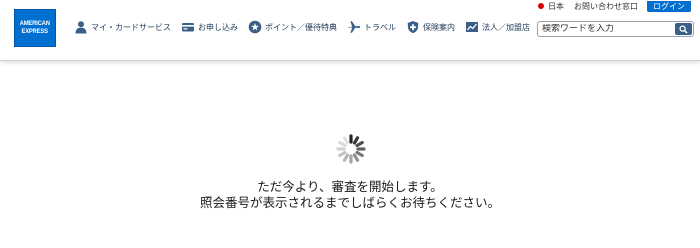 This screenshot has height=248, width=700. Describe the element at coordinates (506, 27) in the screenshot. I see `nav-label: 法人／加盟店` at that location.